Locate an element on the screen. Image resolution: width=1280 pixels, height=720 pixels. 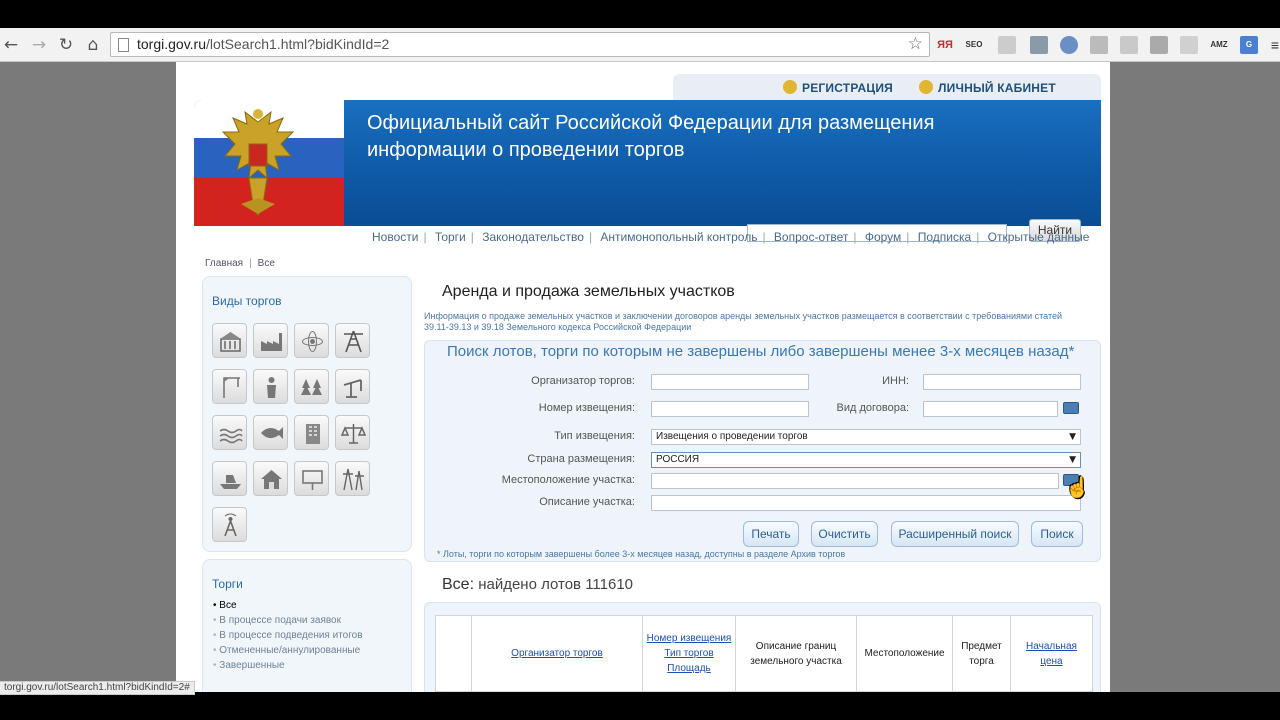
contract-type-dictionary-icon is located at coordinates (1071, 408).